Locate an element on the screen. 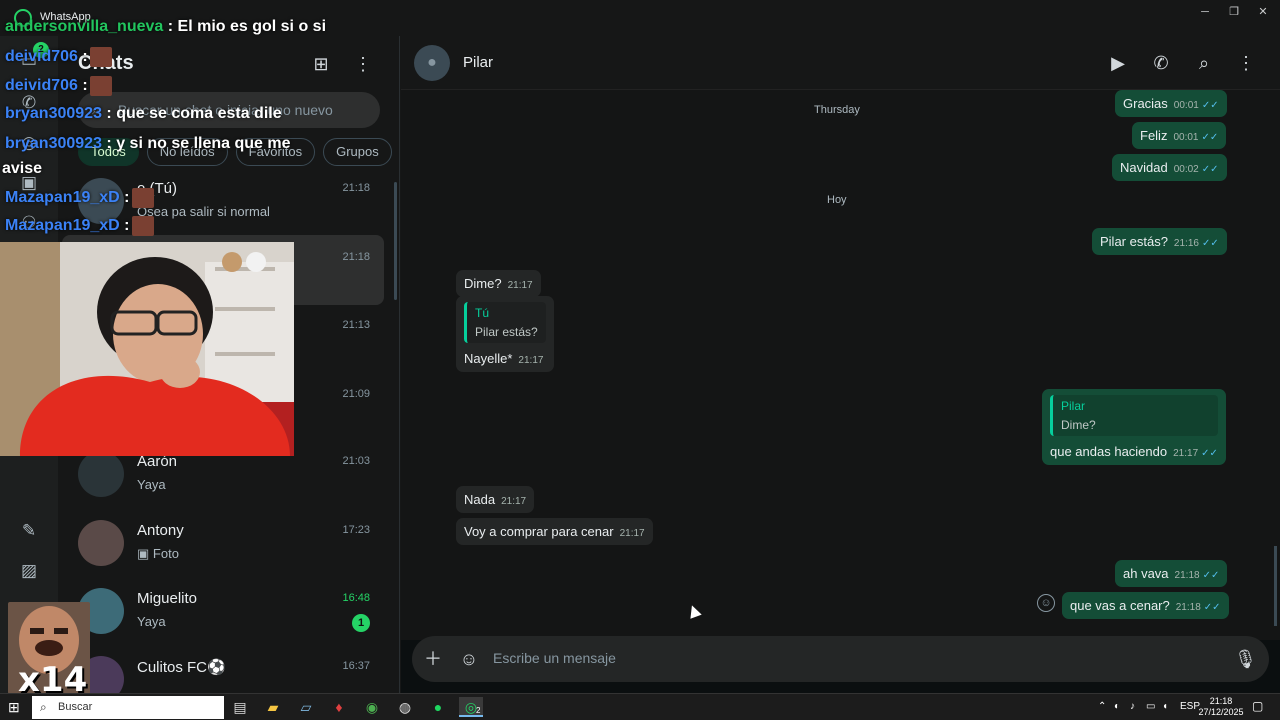  message-text: que andas haciendo is located at coordinates (1109, 451).